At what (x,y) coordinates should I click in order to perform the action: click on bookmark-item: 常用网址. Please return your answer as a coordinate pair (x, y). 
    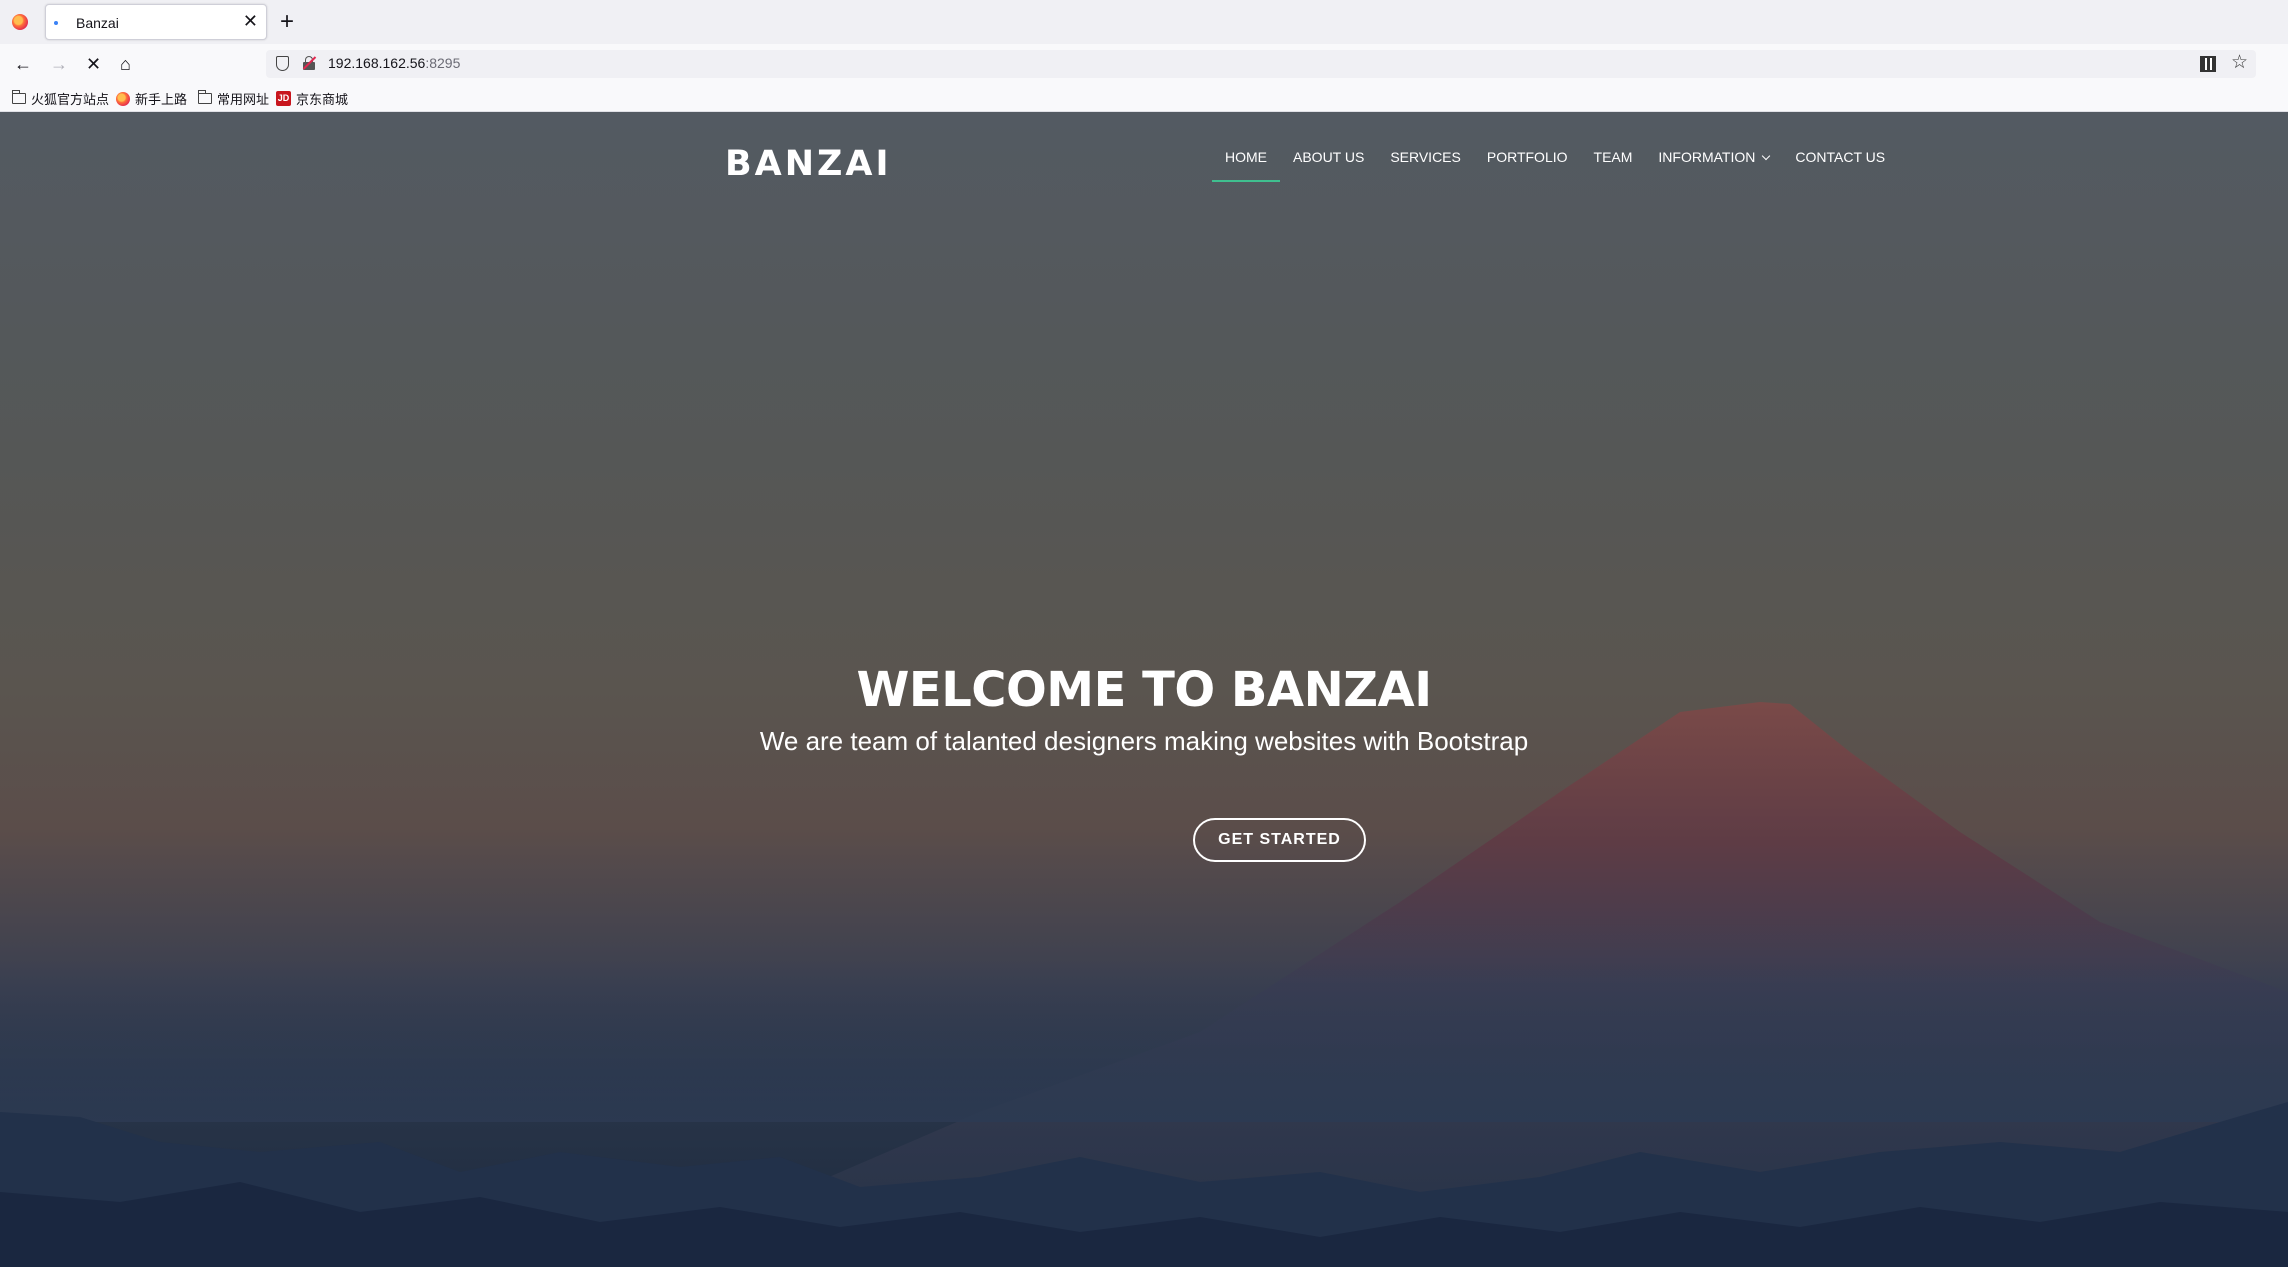
    Looking at the image, I should click on (233, 98).